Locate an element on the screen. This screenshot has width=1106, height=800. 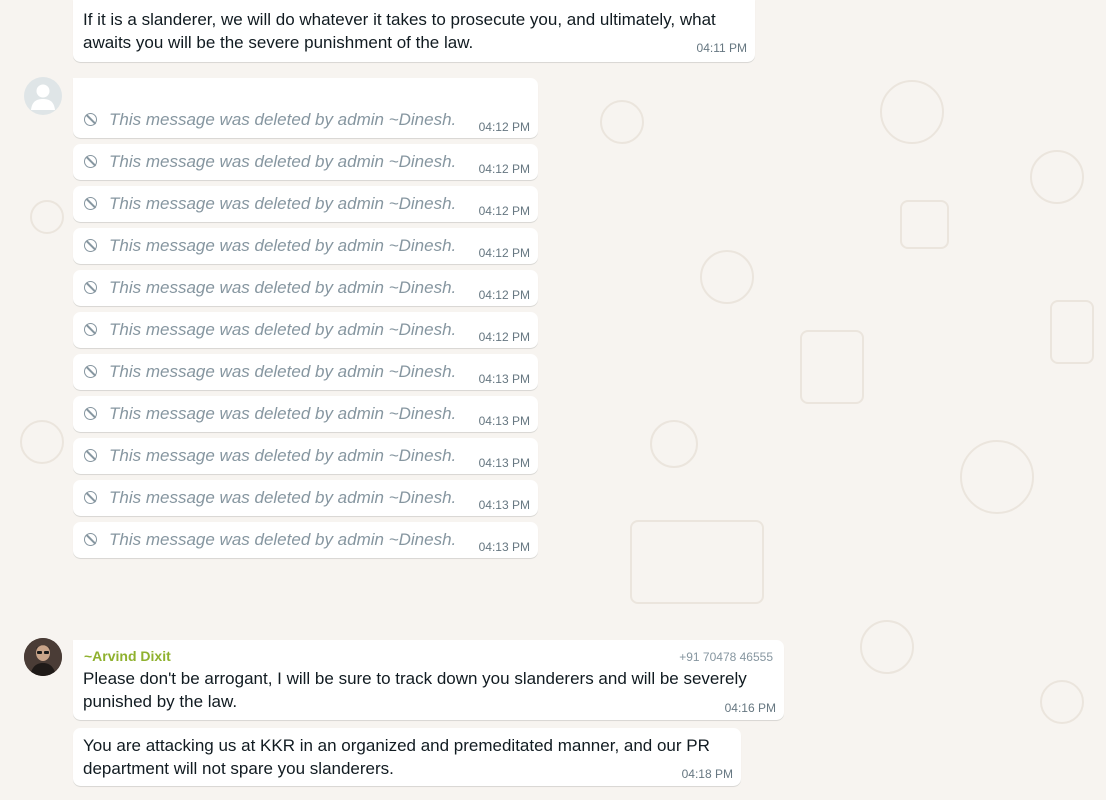
profile-photo-icon is located at coordinates (43, 657).